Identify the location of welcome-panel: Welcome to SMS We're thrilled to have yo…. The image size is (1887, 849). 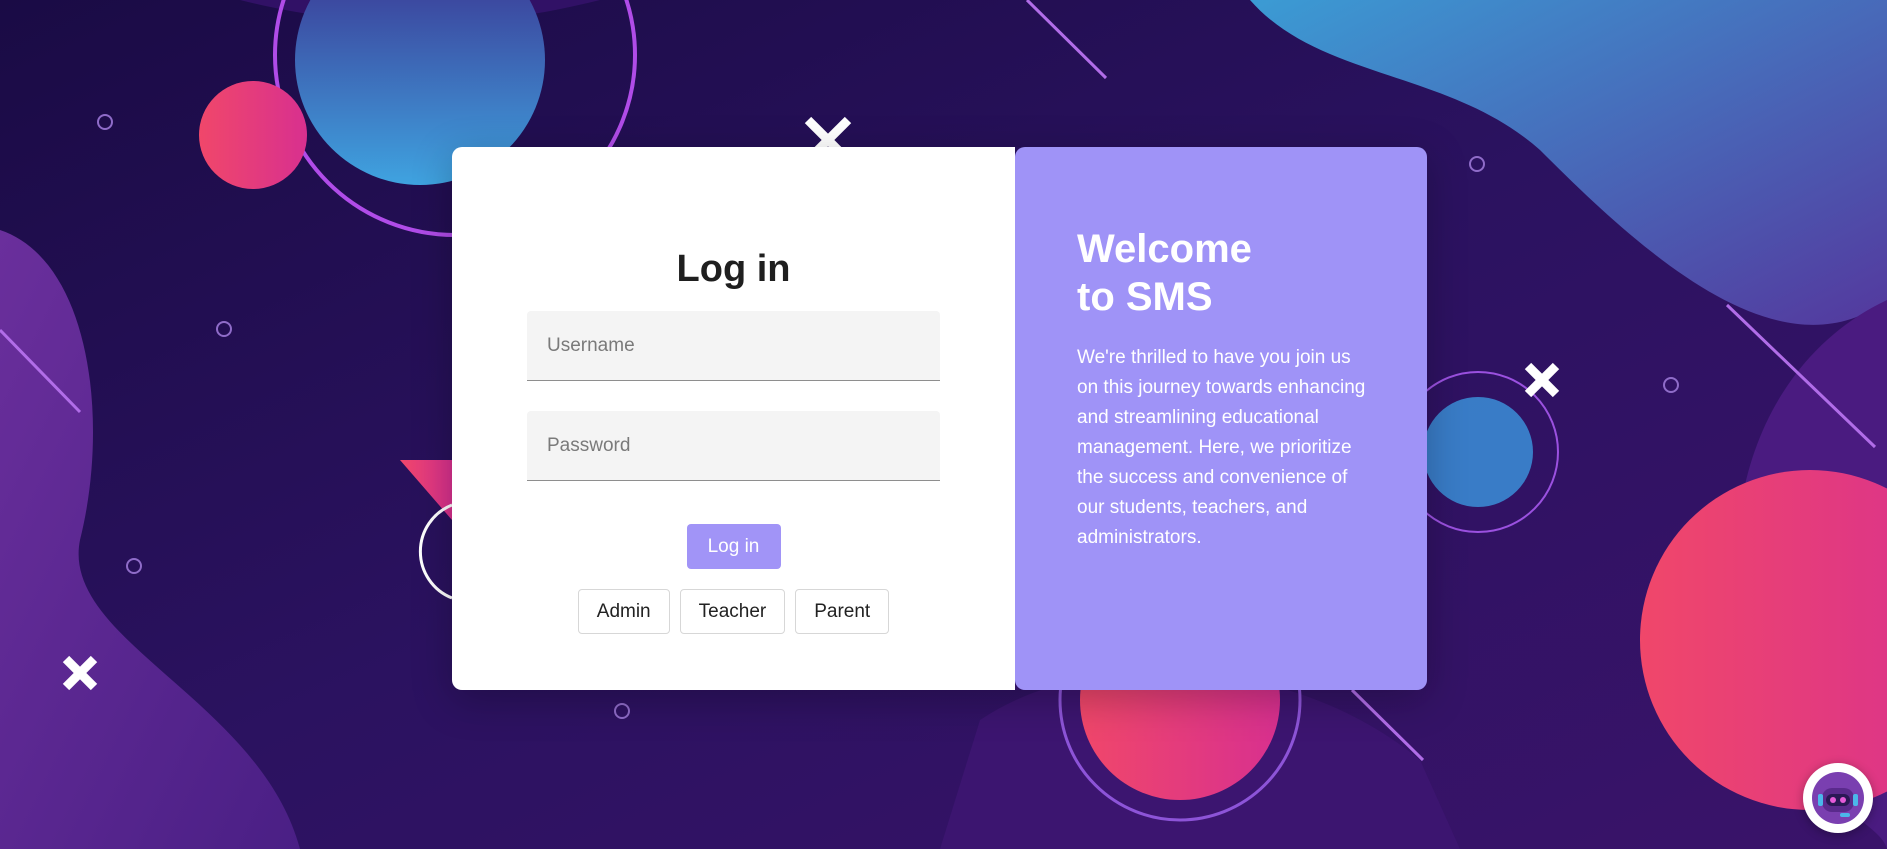
(1221, 418).